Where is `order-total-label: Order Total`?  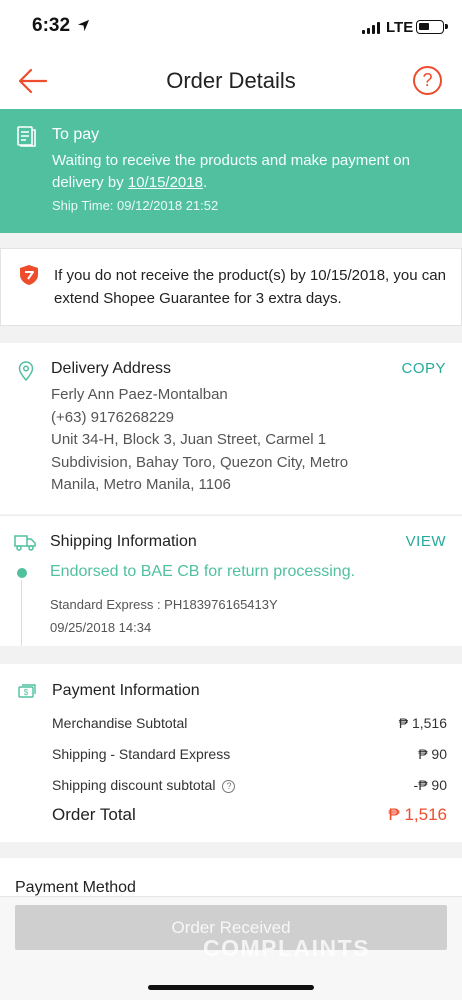
order-total-label: Order Total is located at coordinates (94, 814).